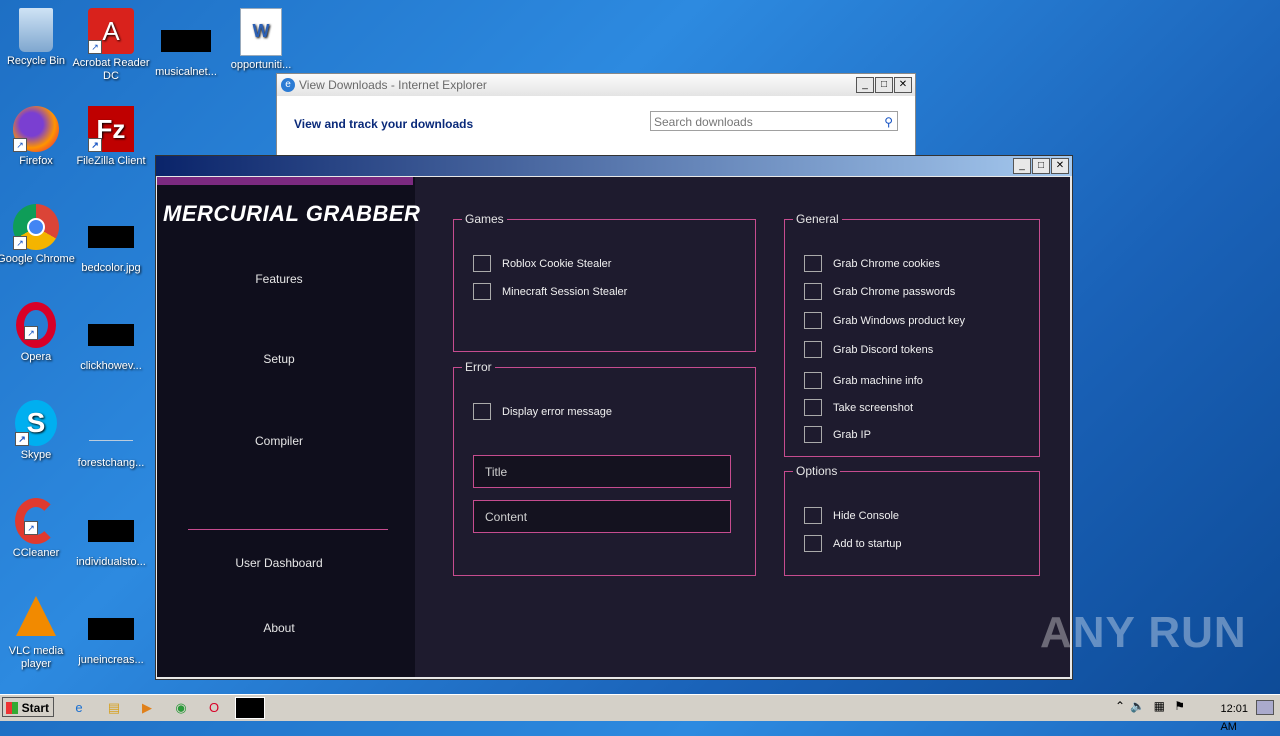 The image size is (1280, 736). I want to click on search-downloads-input: Search downloads ⚲, so click(774, 121).